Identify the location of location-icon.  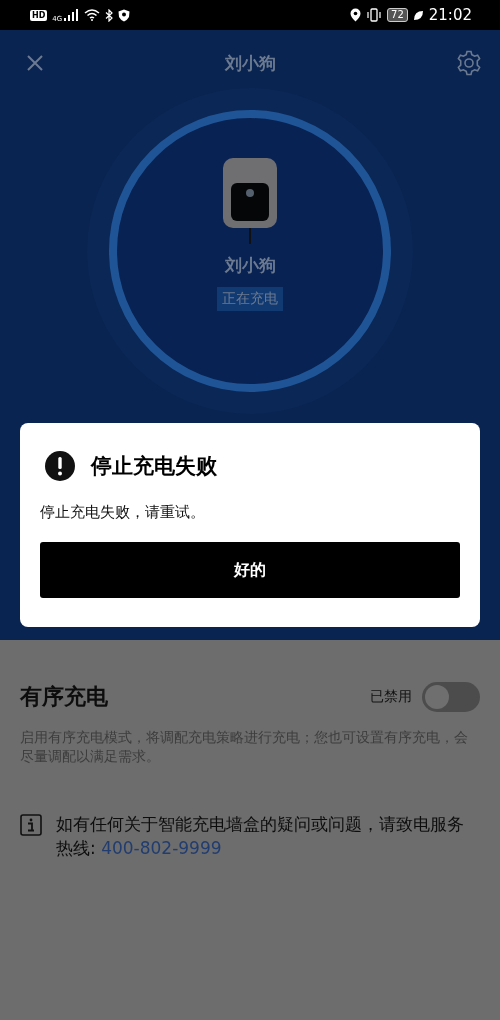
(356, 15).